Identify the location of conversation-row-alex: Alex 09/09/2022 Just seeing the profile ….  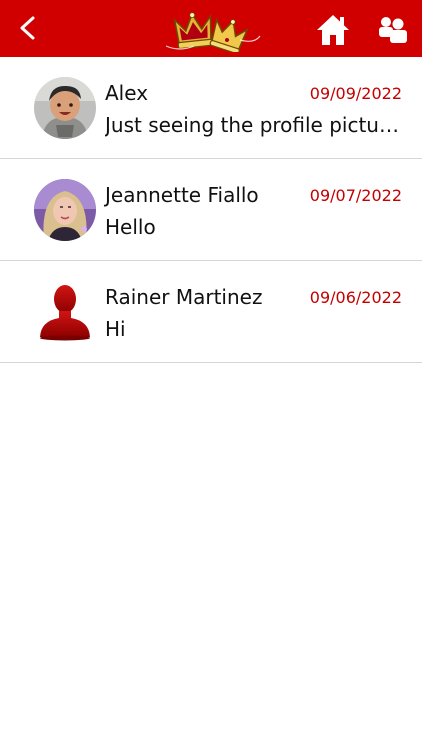
(211, 108).